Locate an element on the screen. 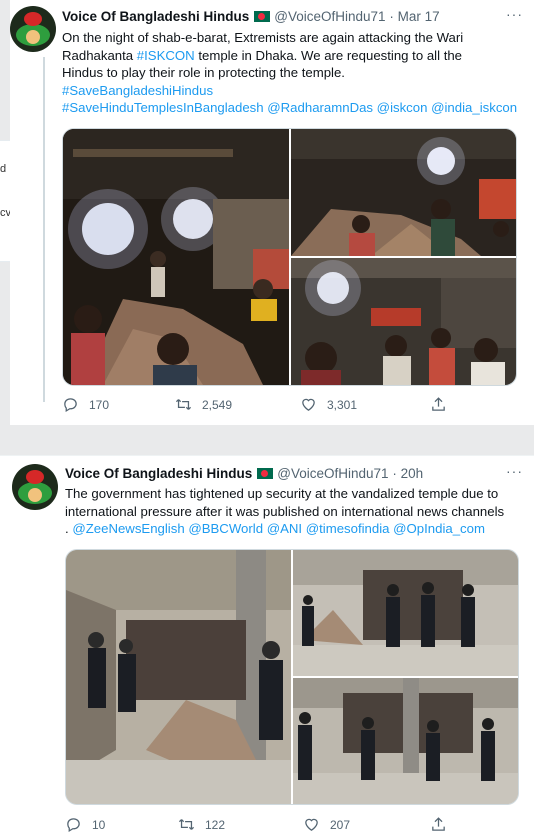  reply-count: 10 is located at coordinates (99, 824).